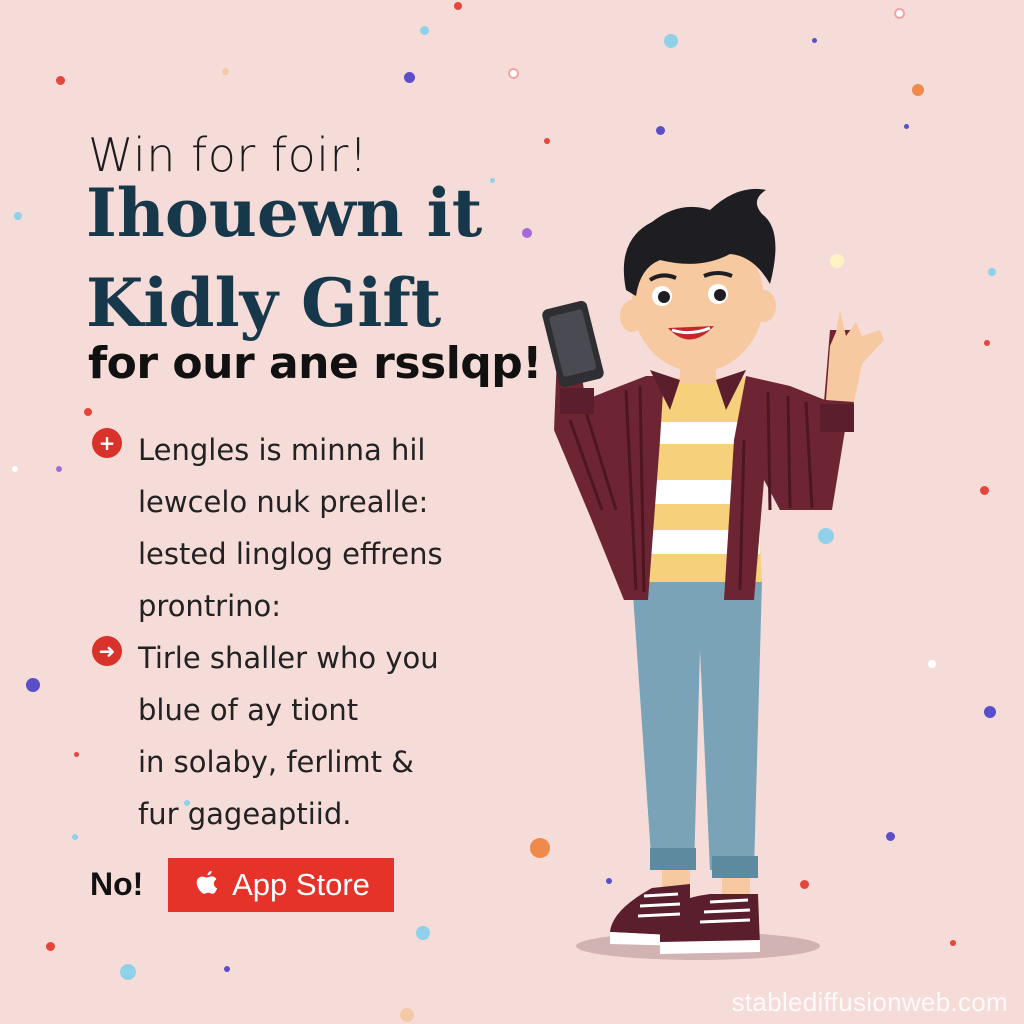 The height and width of the screenshot is (1024, 1024). Describe the element at coordinates (264, 303) in the screenshot. I see `headline-line-2: Kidly Gift` at that location.